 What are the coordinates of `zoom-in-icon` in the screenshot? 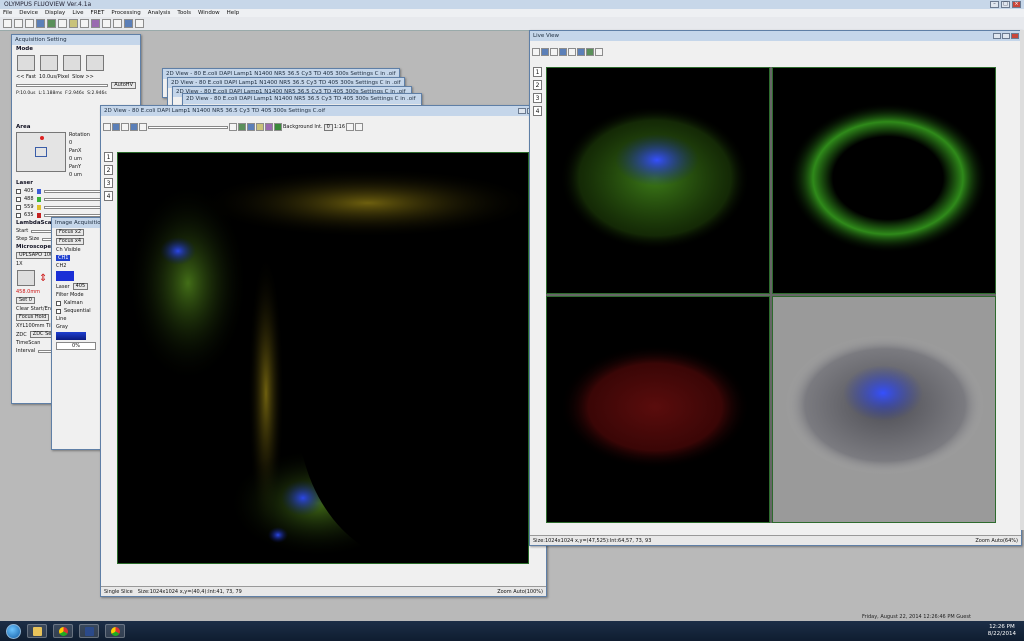 It's located at (125, 127).